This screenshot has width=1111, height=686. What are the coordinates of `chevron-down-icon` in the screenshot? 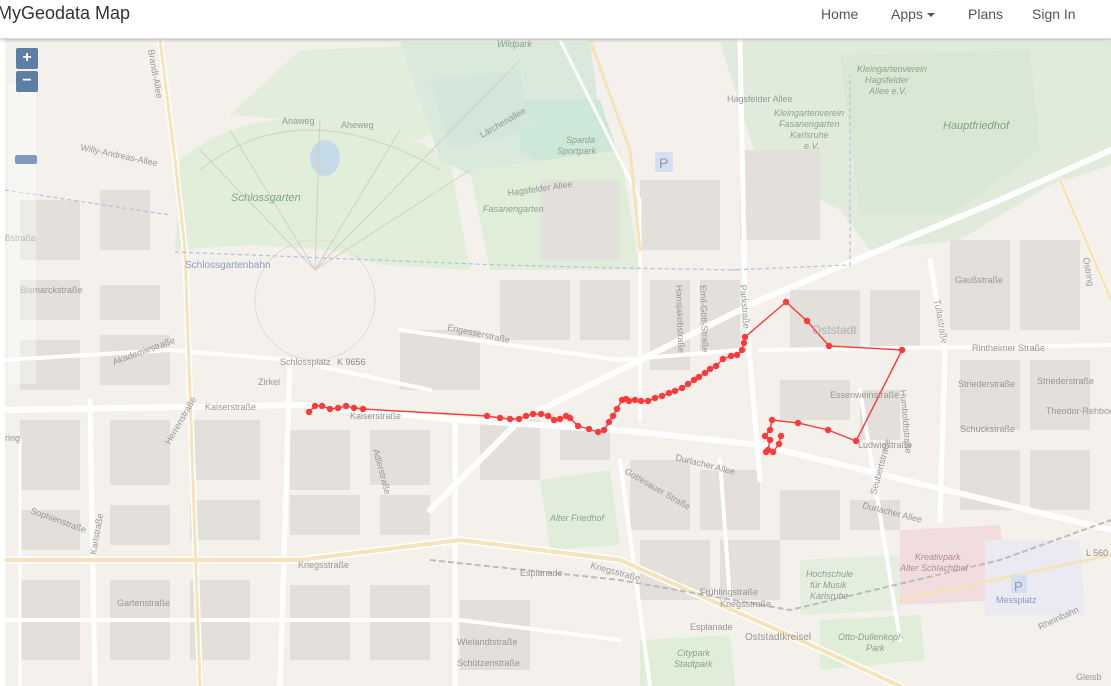 It's located at (930, 15).